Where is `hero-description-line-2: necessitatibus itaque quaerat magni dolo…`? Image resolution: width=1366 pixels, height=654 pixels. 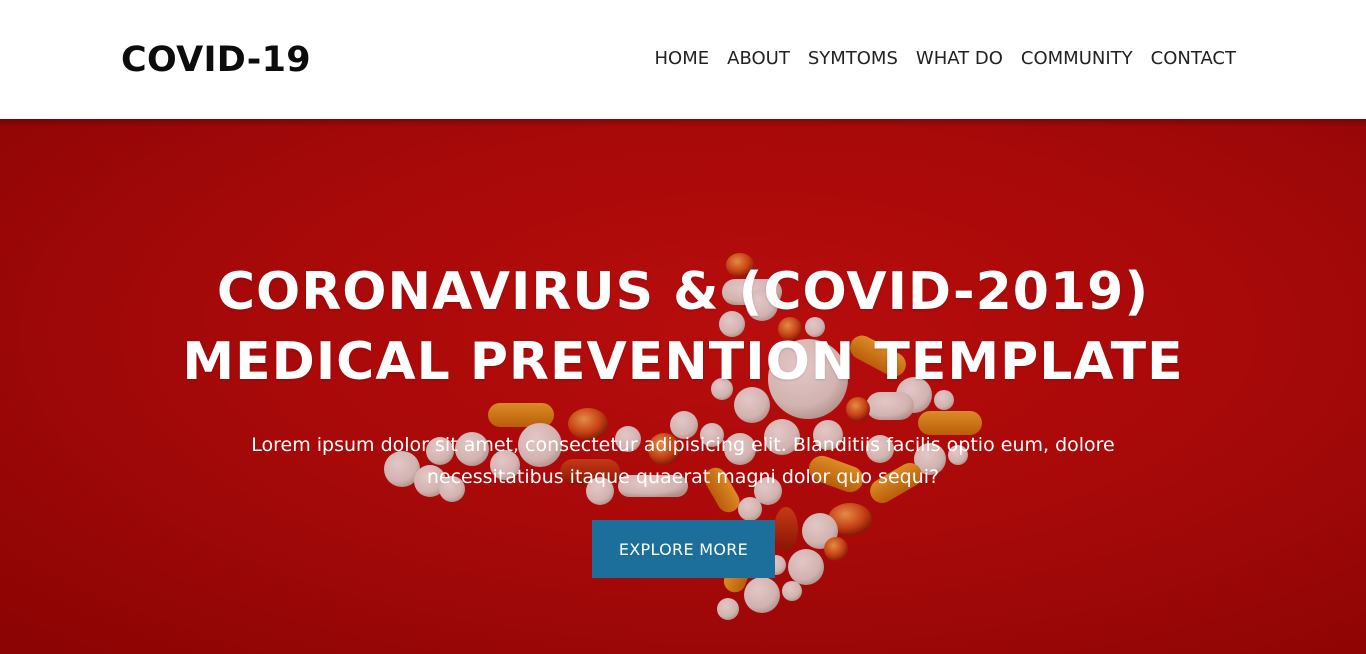 hero-description-line-2: necessitatibus itaque quaerat magni dolo… is located at coordinates (683, 477).